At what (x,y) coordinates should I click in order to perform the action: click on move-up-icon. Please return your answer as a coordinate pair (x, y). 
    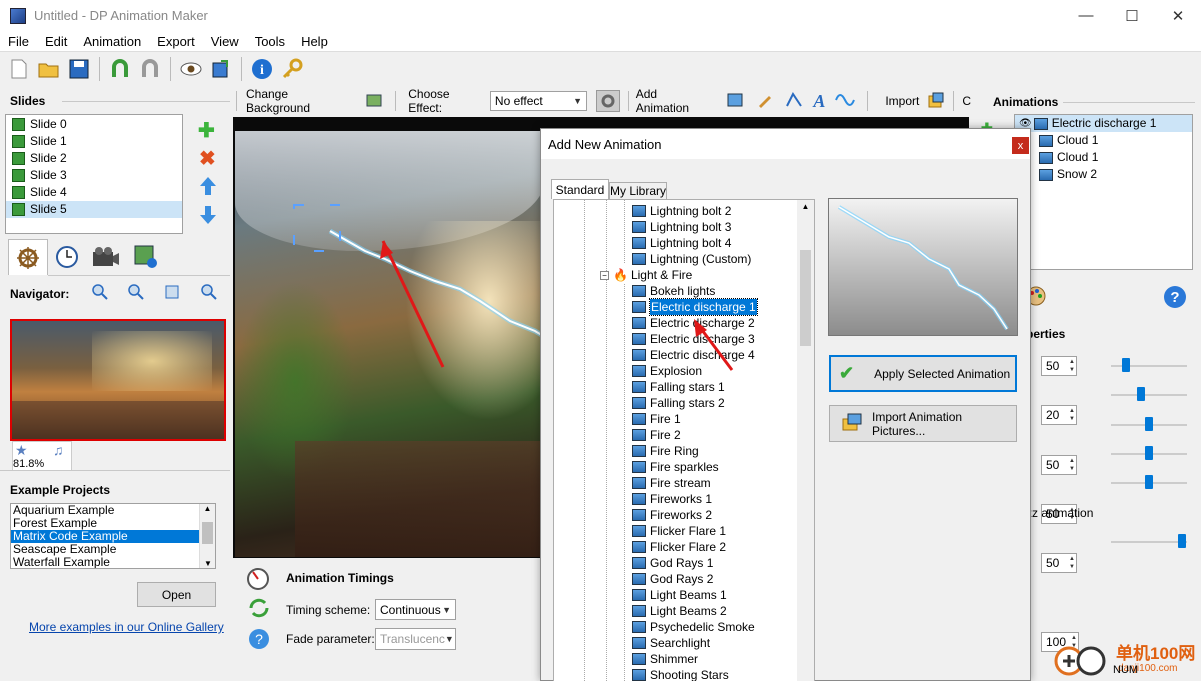
    Looking at the image, I should click on (208, 187).